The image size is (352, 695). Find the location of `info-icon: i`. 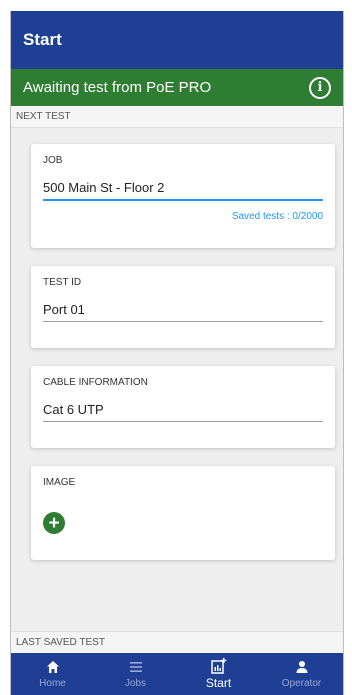

info-icon: i is located at coordinates (320, 87).